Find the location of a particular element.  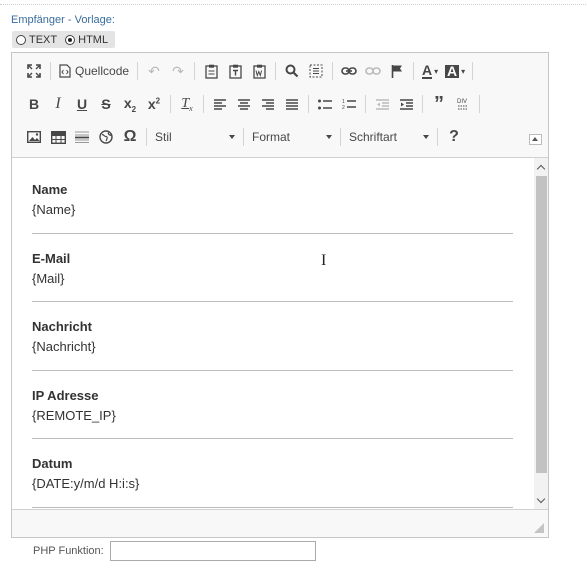

align-right-icon is located at coordinates (268, 104).